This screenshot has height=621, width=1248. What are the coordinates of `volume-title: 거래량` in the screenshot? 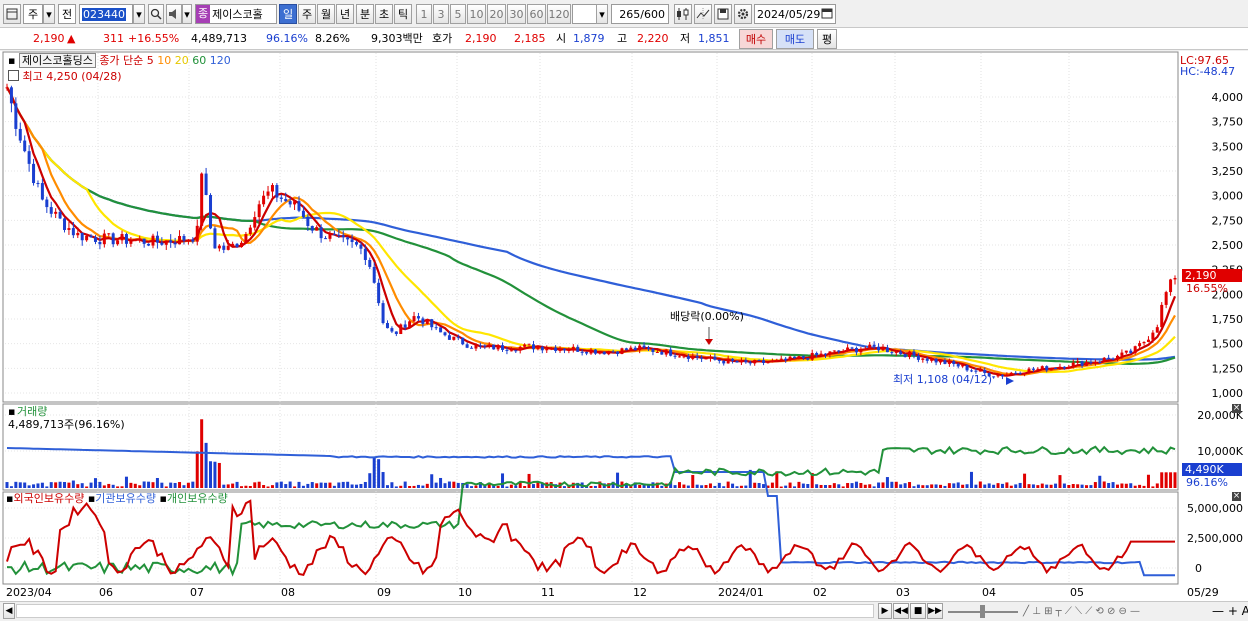 It's located at (32, 412).